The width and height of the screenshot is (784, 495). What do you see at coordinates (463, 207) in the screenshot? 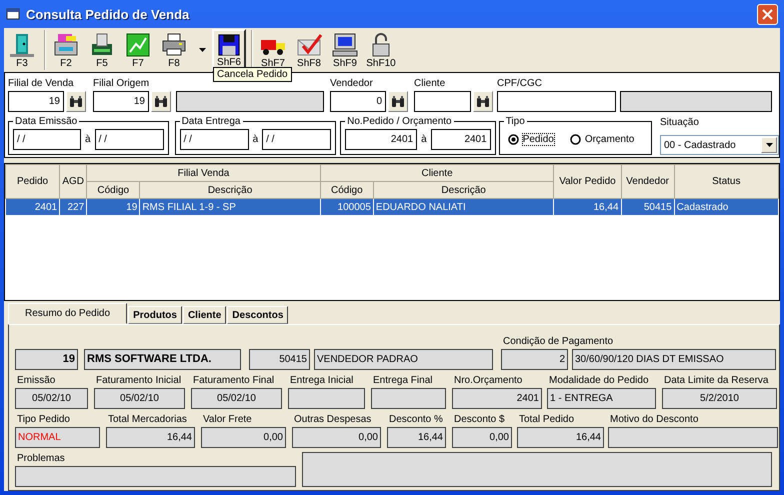
I see `table-cell: EDUARDO NALIATI` at bounding box center [463, 207].